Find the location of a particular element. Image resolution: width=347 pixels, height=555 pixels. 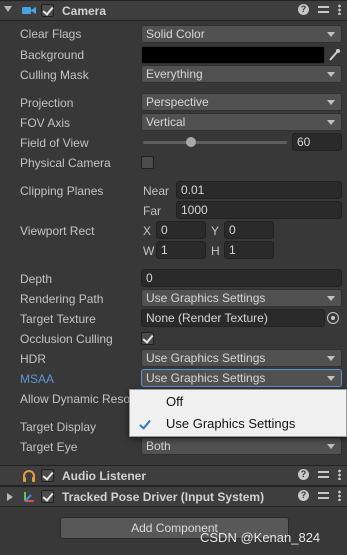

culling-mask-dropdown: Everything is located at coordinates (241, 74).